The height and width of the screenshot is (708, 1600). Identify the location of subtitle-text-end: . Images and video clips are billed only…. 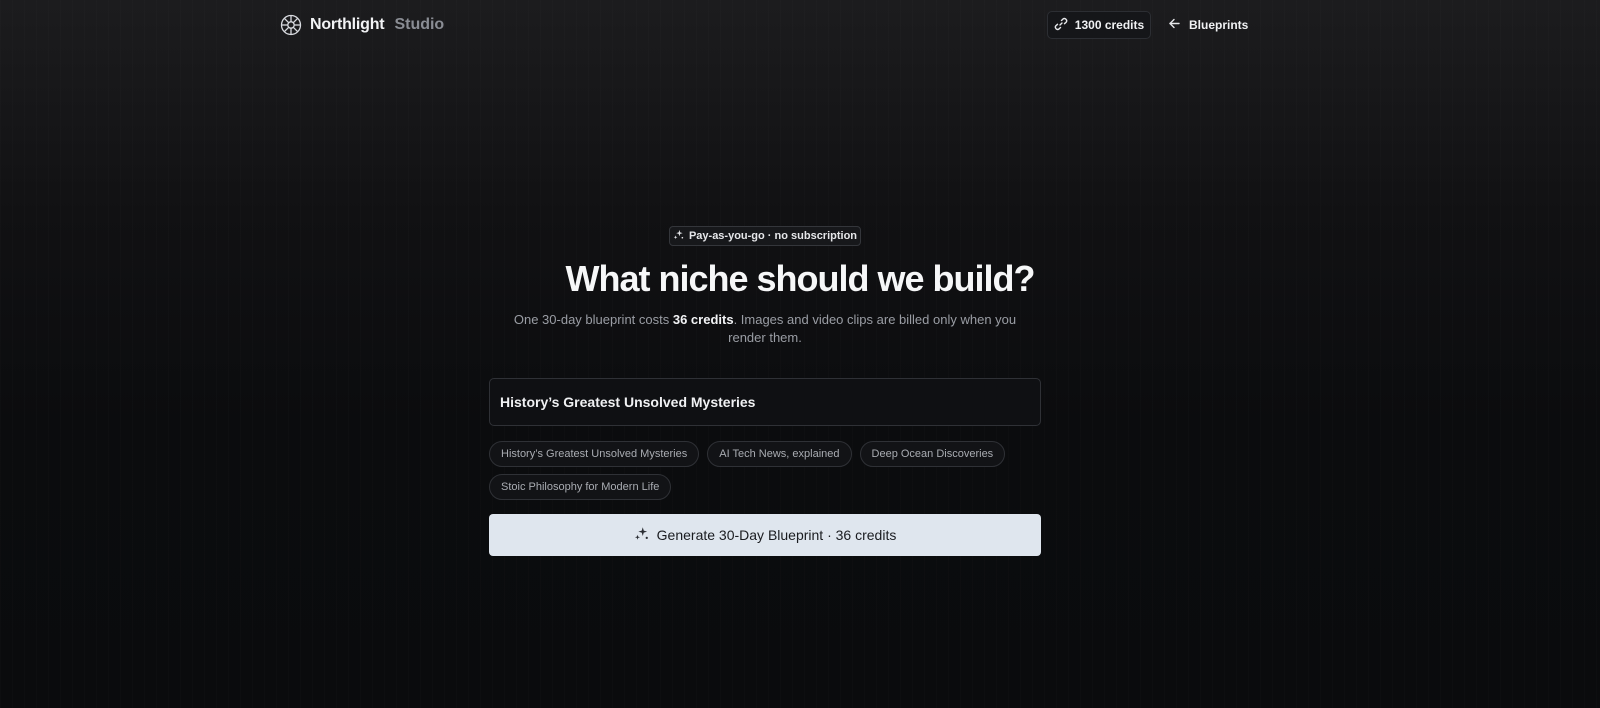
(872, 328).